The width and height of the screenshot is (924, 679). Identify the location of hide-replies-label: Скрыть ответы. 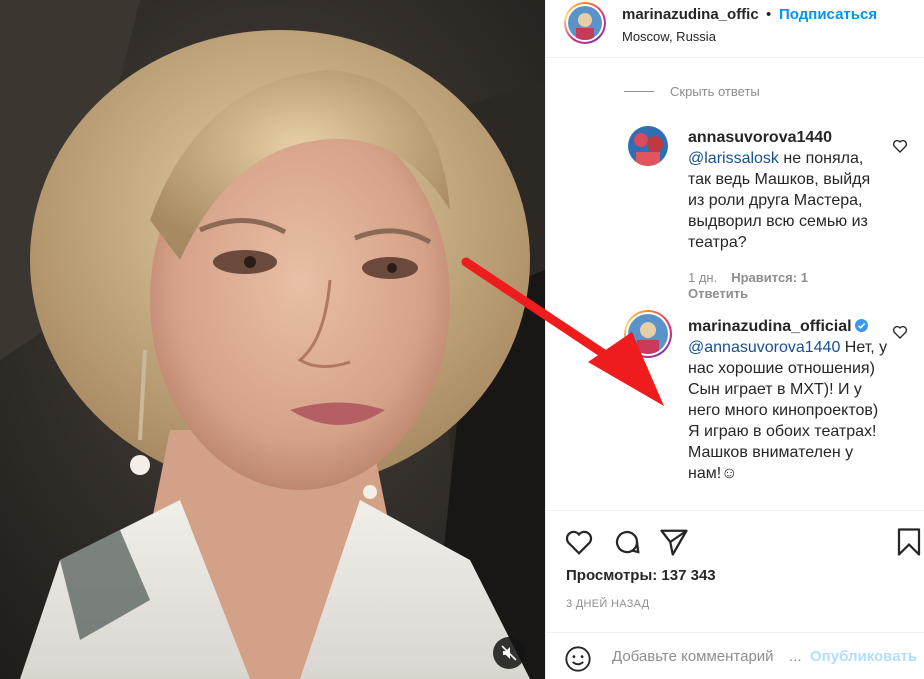
(715, 91).